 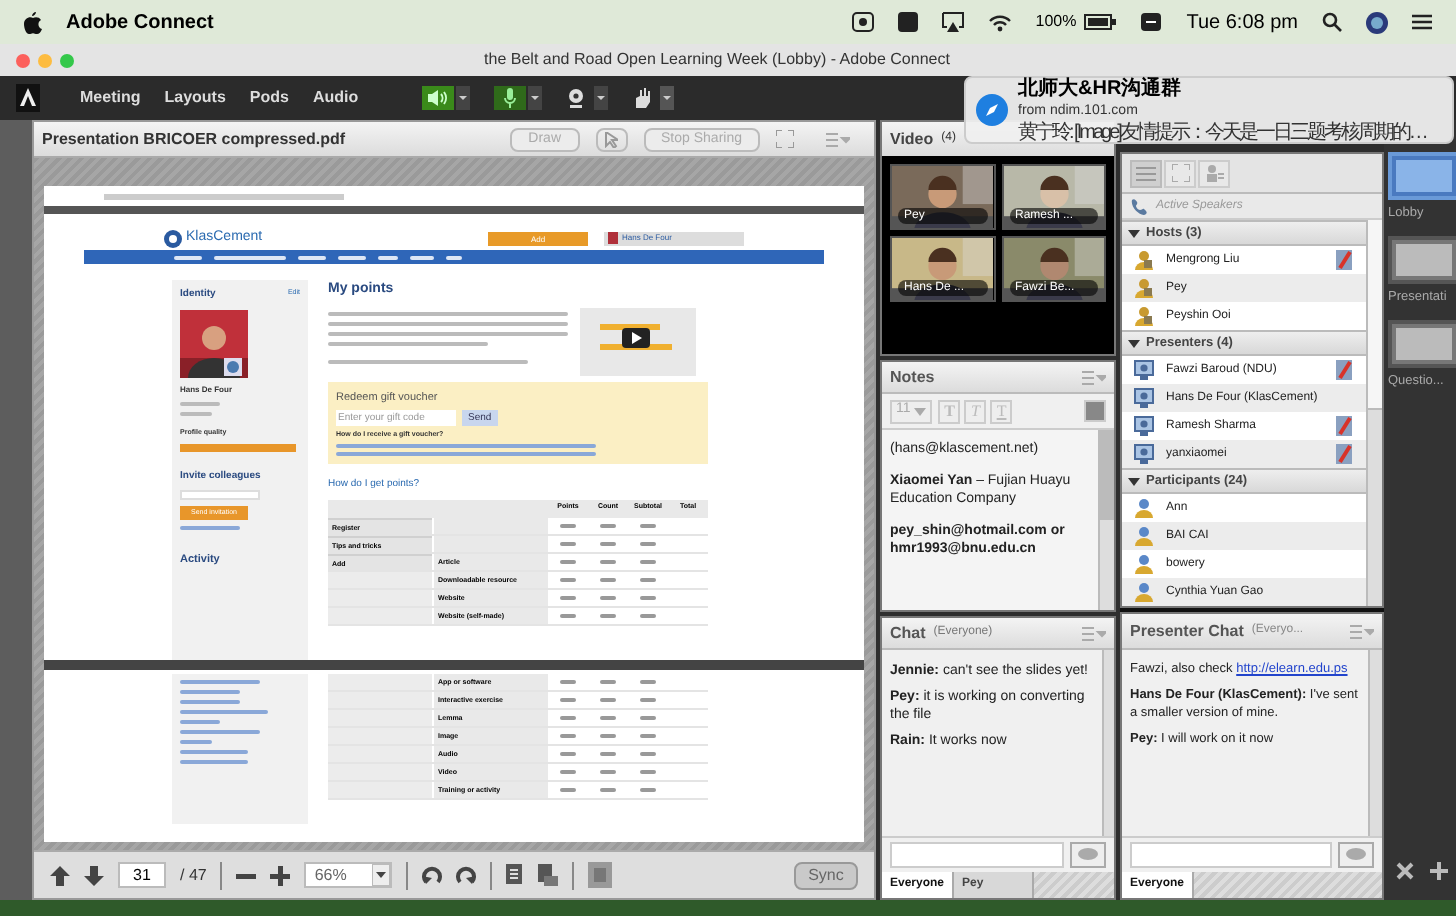 I want to click on menu-item: Pods, so click(x=269, y=98).